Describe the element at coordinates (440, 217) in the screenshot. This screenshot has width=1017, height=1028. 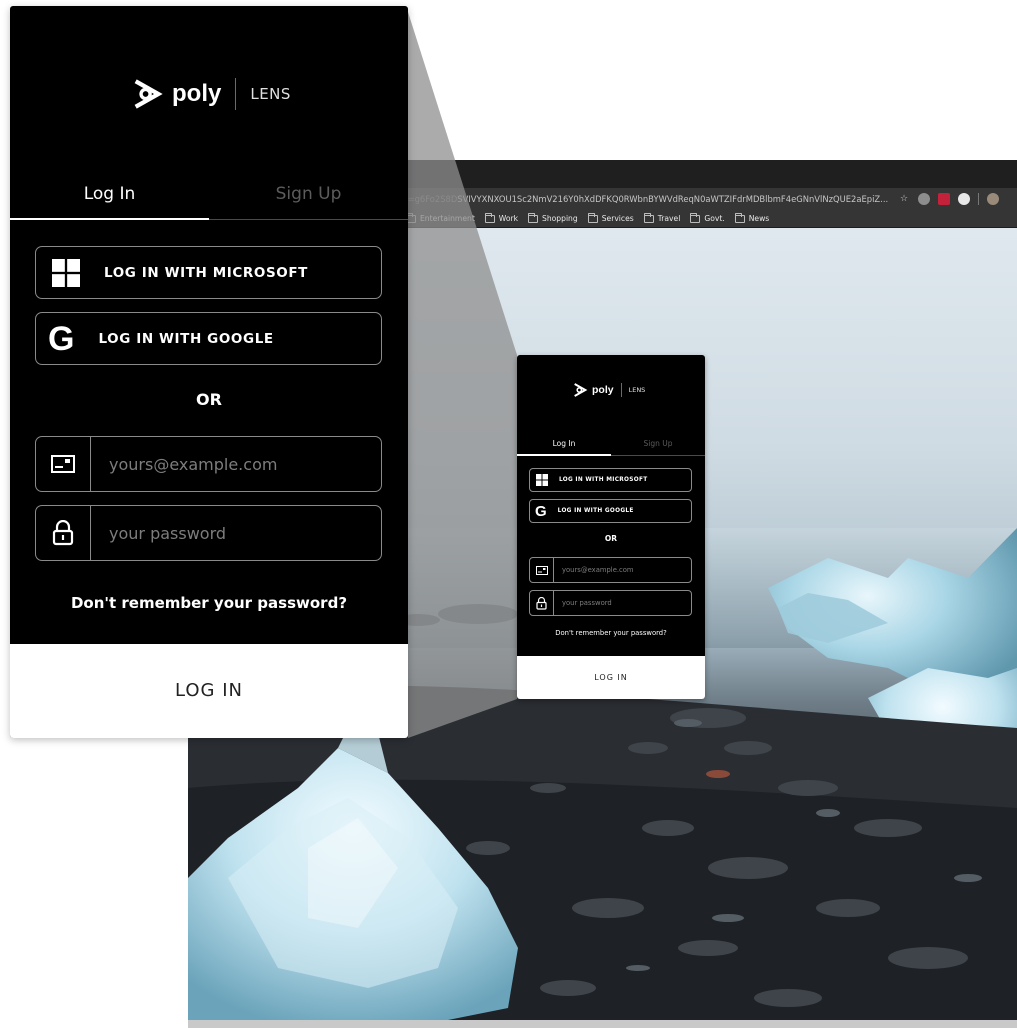
I see `bookmark-entertainment: Entertainment` at that location.